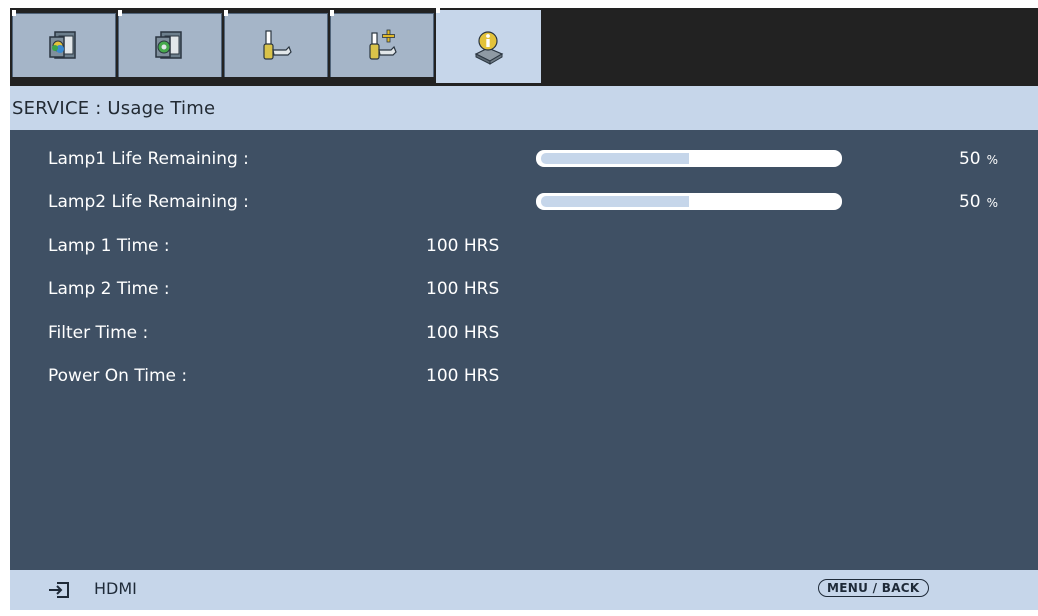 Image resolution: width=1038 pixels, height=616 pixels. Describe the element at coordinates (615, 201) in the screenshot. I see `lamp2-life-bar-fill` at that location.